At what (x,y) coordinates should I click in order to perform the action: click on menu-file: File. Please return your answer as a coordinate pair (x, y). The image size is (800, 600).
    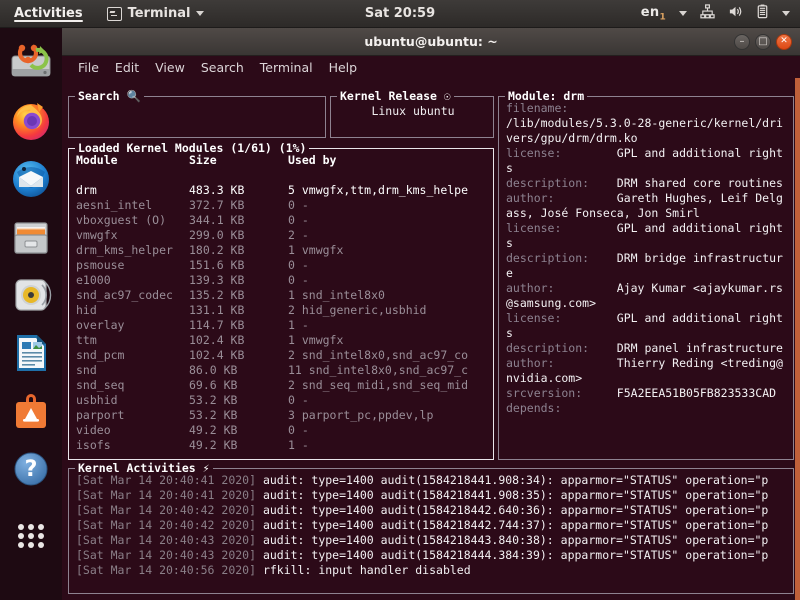
    Looking at the image, I should click on (88, 67).